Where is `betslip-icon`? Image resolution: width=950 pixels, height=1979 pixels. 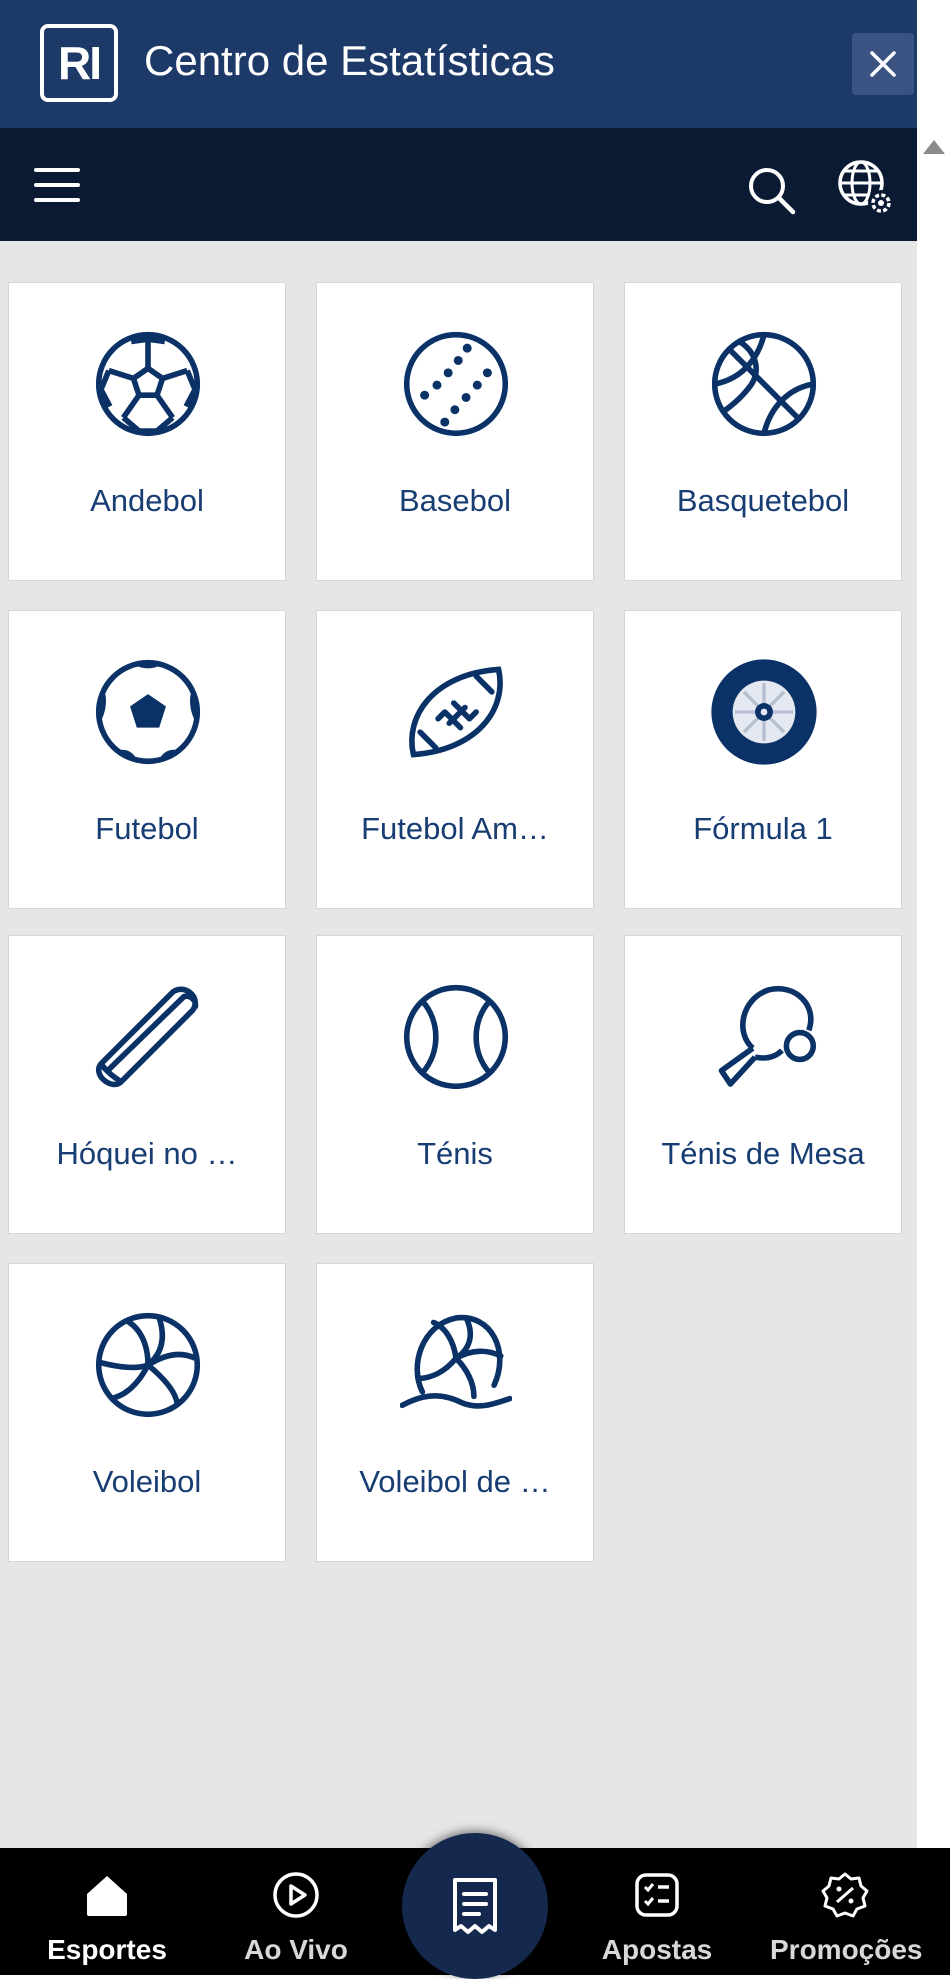
betslip-icon is located at coordinates (475, 1906).